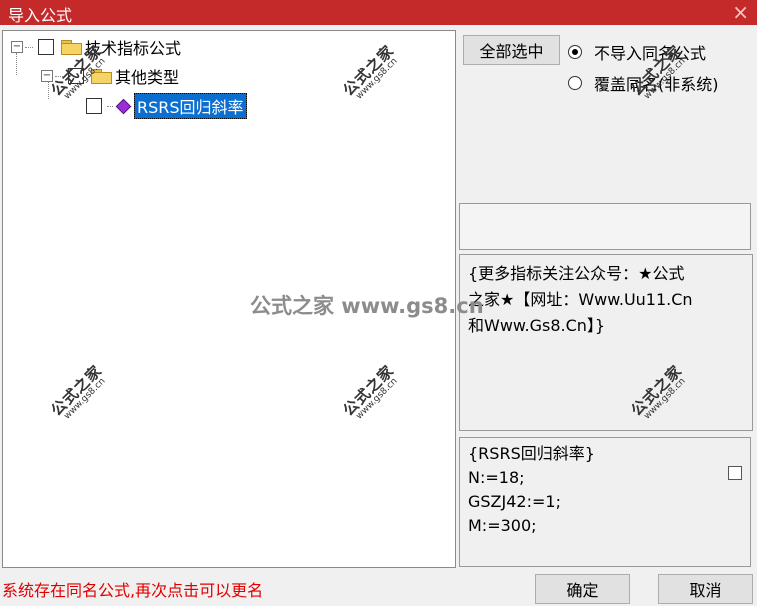 This screenshot has width=757, height=606. I want to click on close-icon: ×, so click(740, 12).